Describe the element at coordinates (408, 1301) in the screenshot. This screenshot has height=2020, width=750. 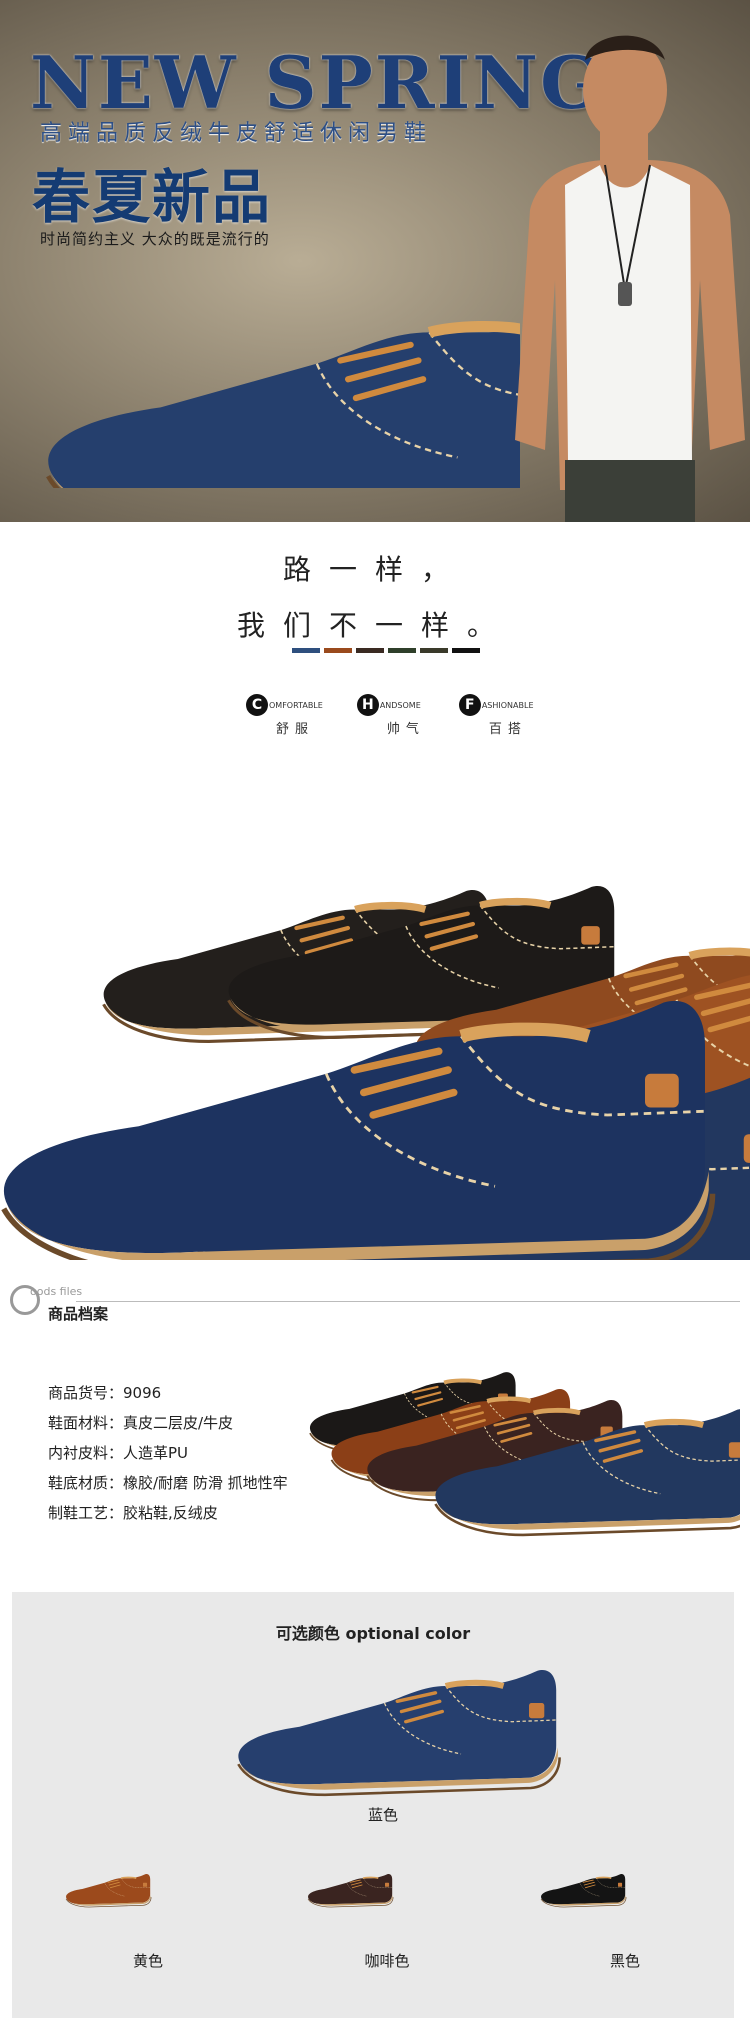
I see `divider` at that location.